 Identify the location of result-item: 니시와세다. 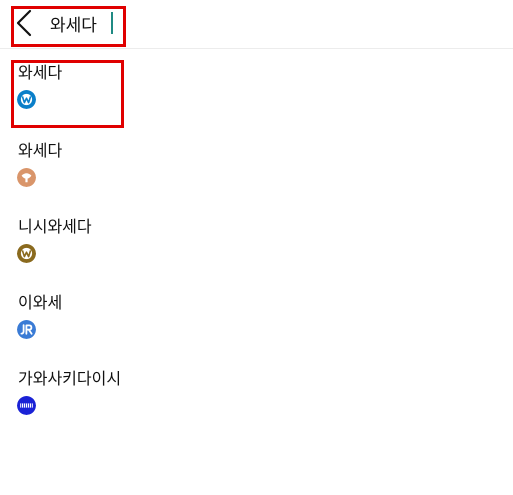
(166, 249).